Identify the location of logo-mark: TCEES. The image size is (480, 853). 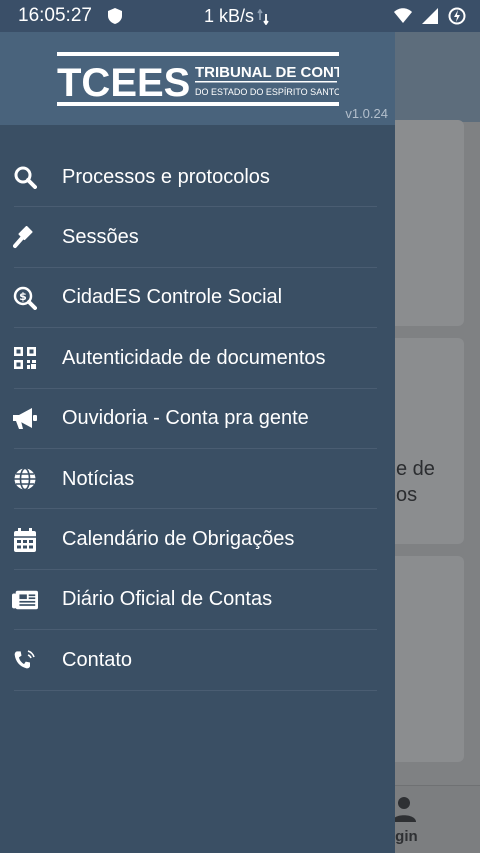
(123, 83).